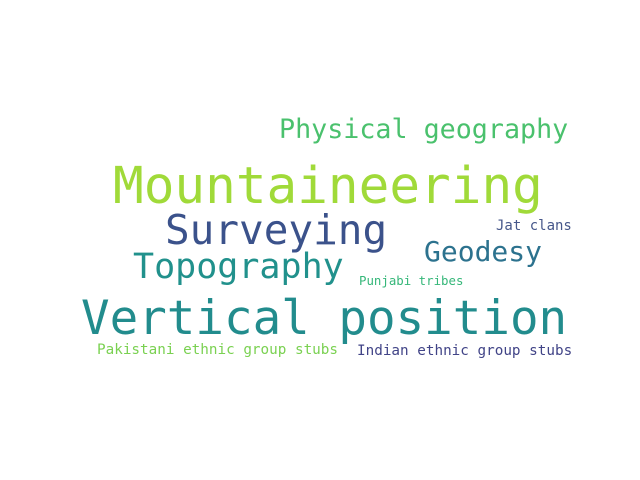  Describe the element at coordinates (276, 230) in the screenshot. I see `word-surveying: Surveying` at that location.